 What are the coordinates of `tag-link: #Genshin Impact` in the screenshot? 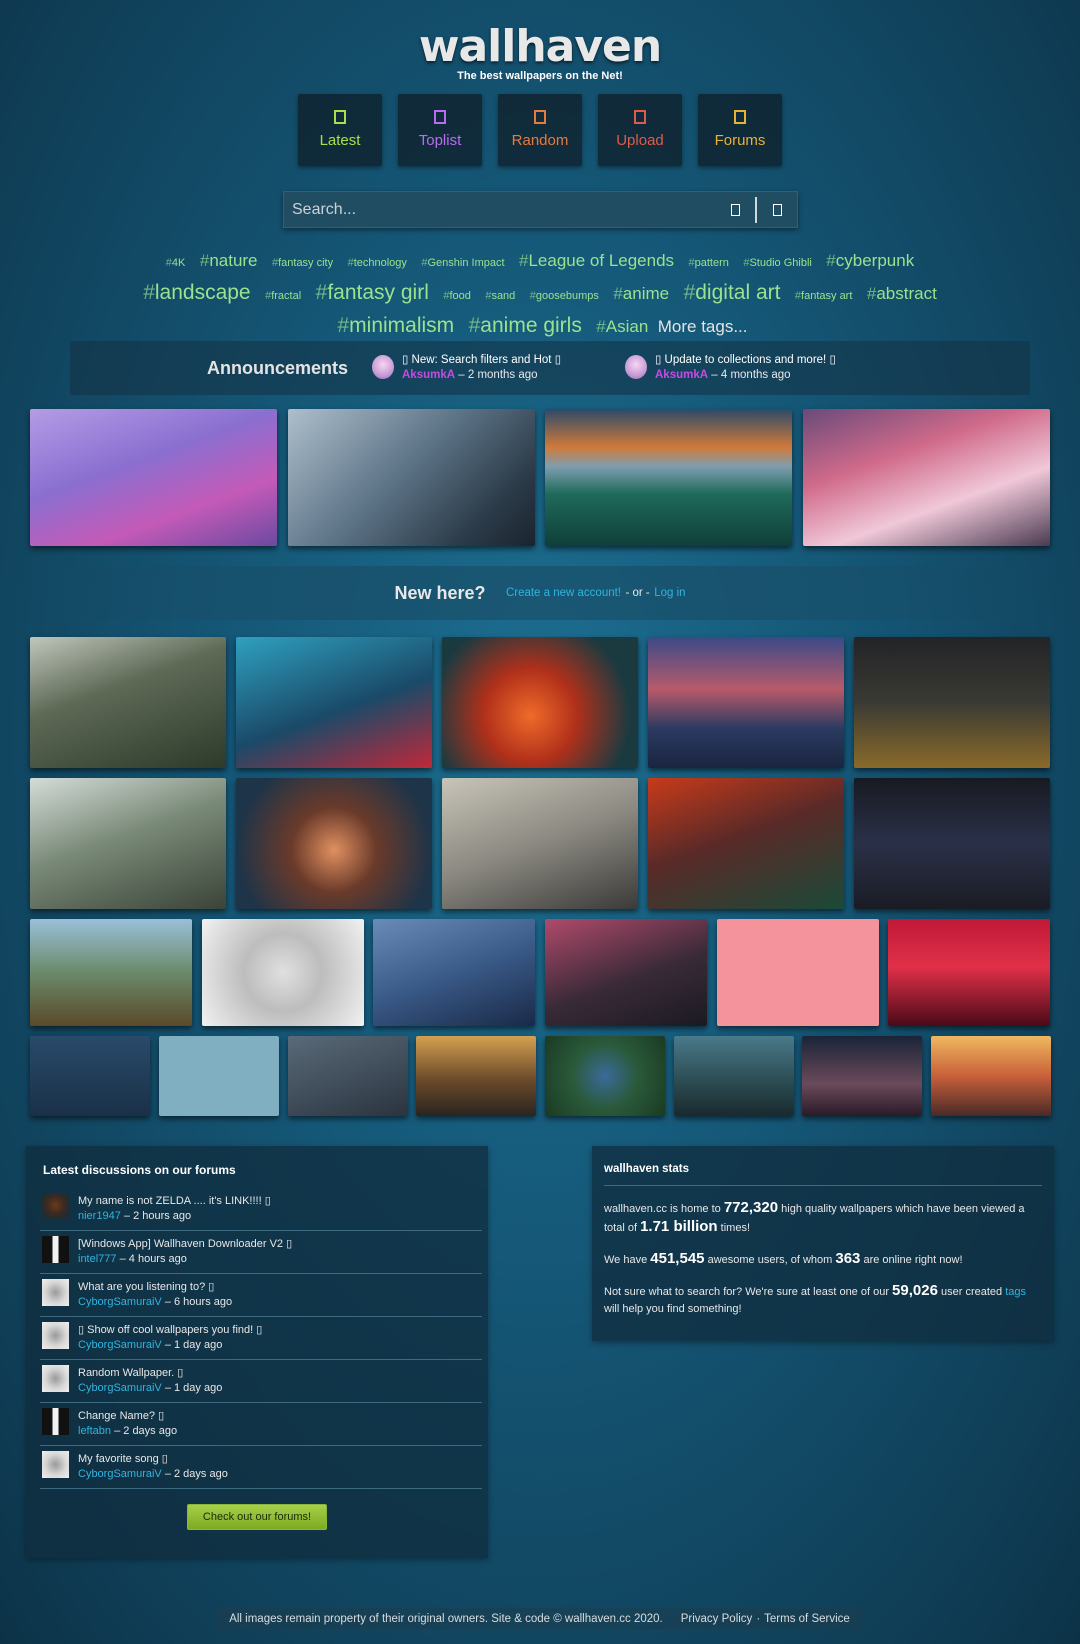 It's located at (462, 263).